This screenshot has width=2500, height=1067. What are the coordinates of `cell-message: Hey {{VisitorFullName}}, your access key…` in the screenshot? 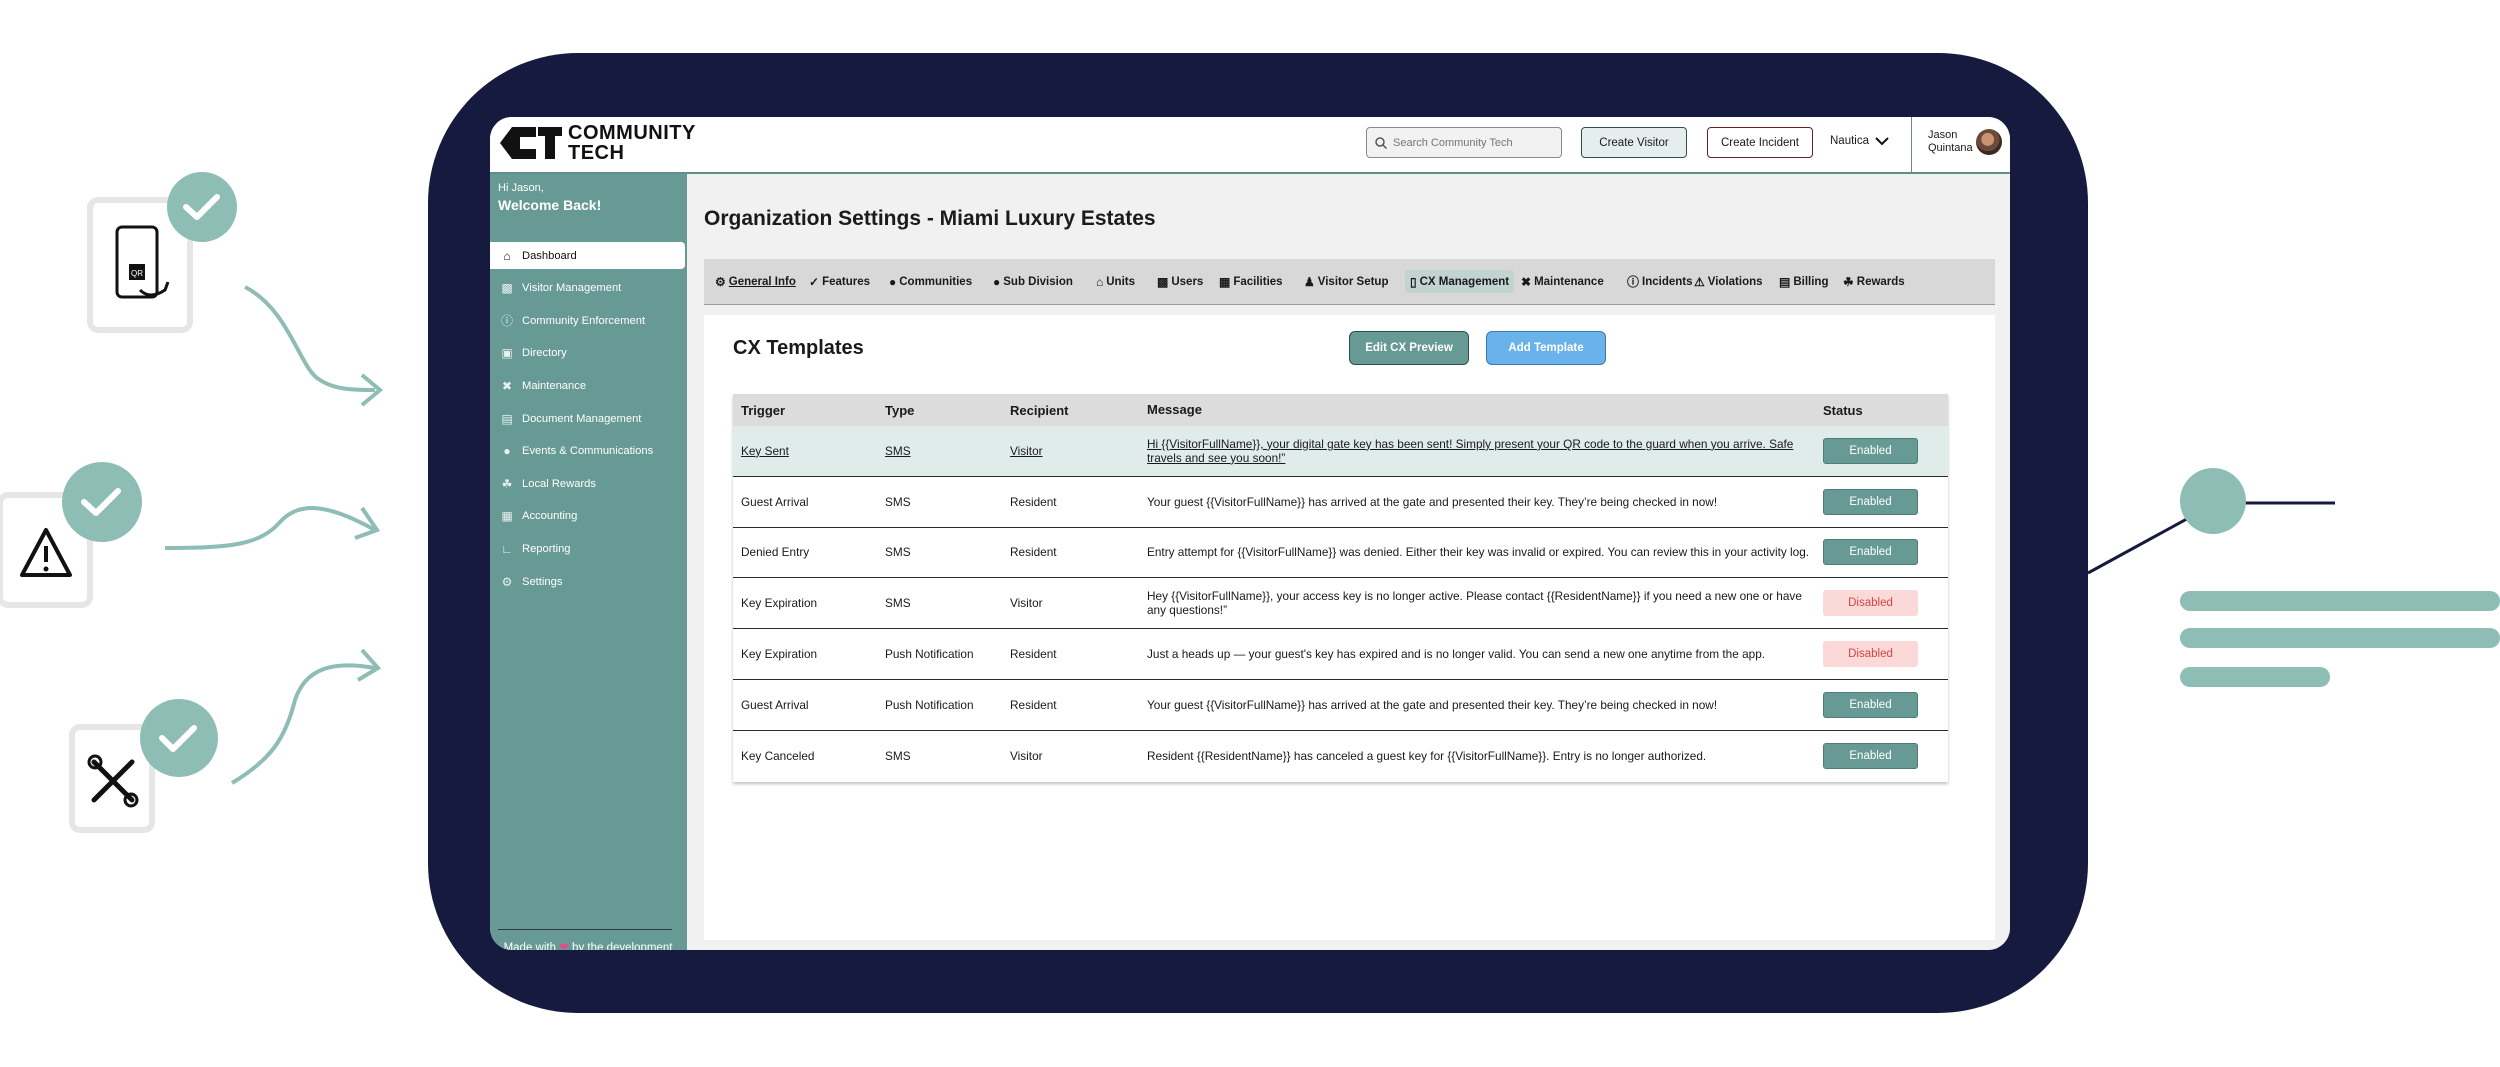 It's located at (1474, 603).